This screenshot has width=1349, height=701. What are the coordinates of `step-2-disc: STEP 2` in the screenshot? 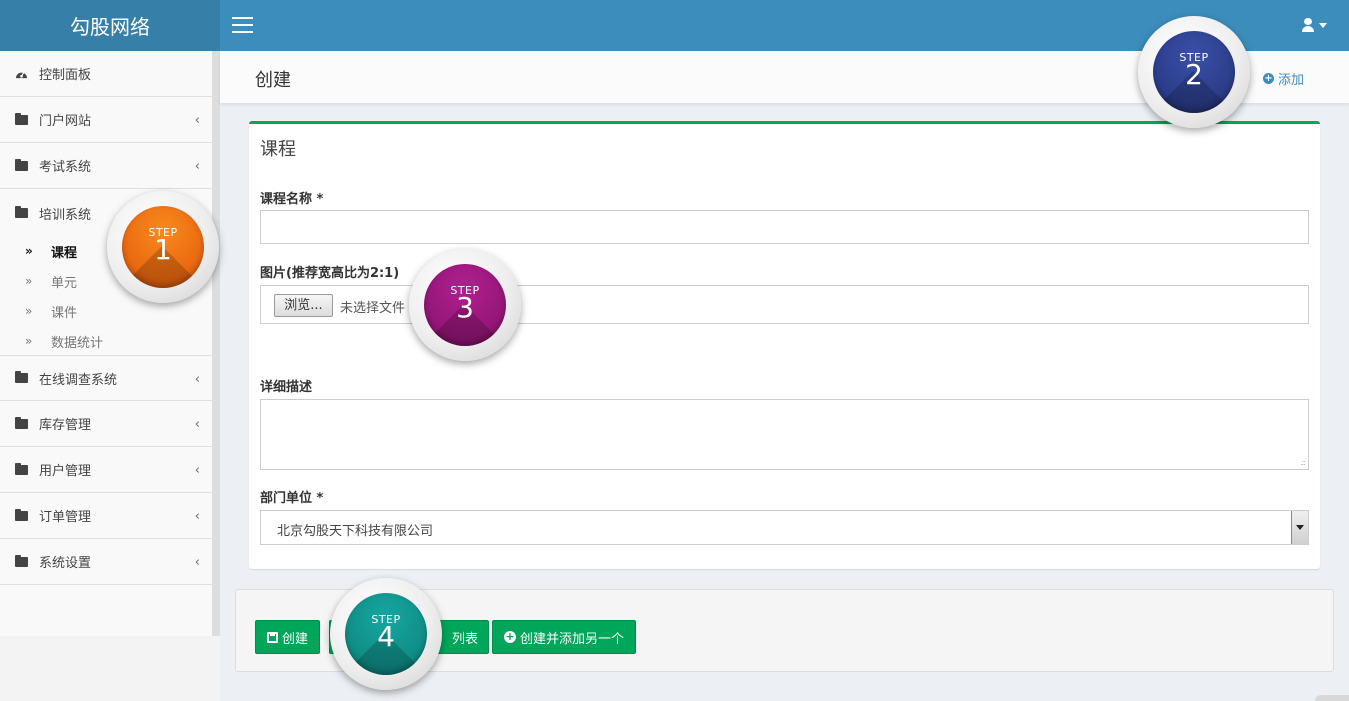 It's located at (1194, 72).